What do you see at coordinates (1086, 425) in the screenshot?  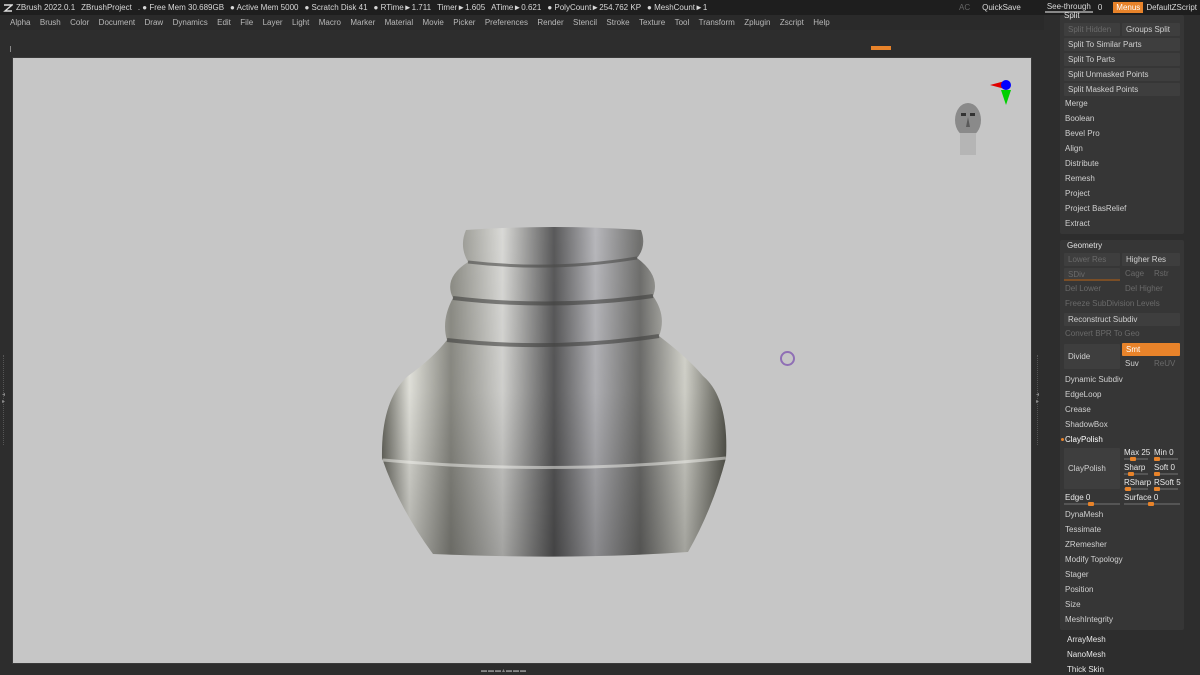 I see `shadowbox-button: ShadowBox` at bounding box center [1086, 425].